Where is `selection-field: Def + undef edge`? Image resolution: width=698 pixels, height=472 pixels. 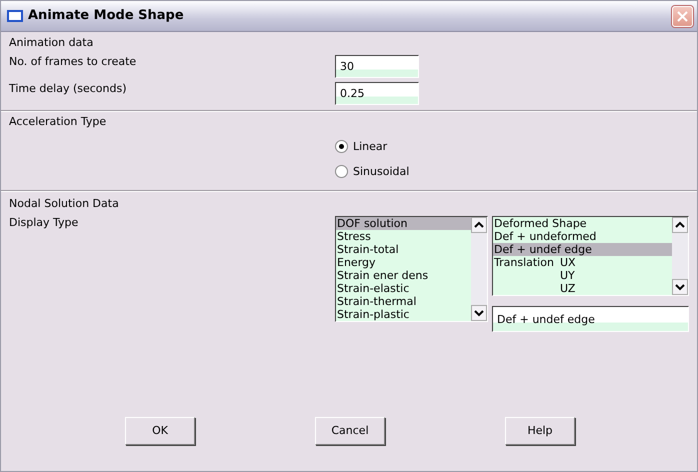 selection-field: Def + undef edge is located at coordinates (590, 319).